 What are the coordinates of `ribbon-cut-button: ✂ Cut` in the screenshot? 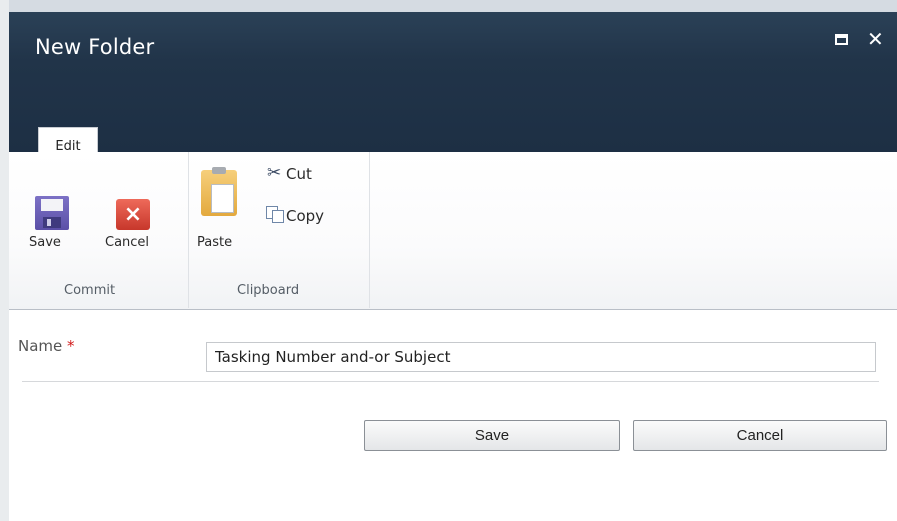 It's located at (300, 173).